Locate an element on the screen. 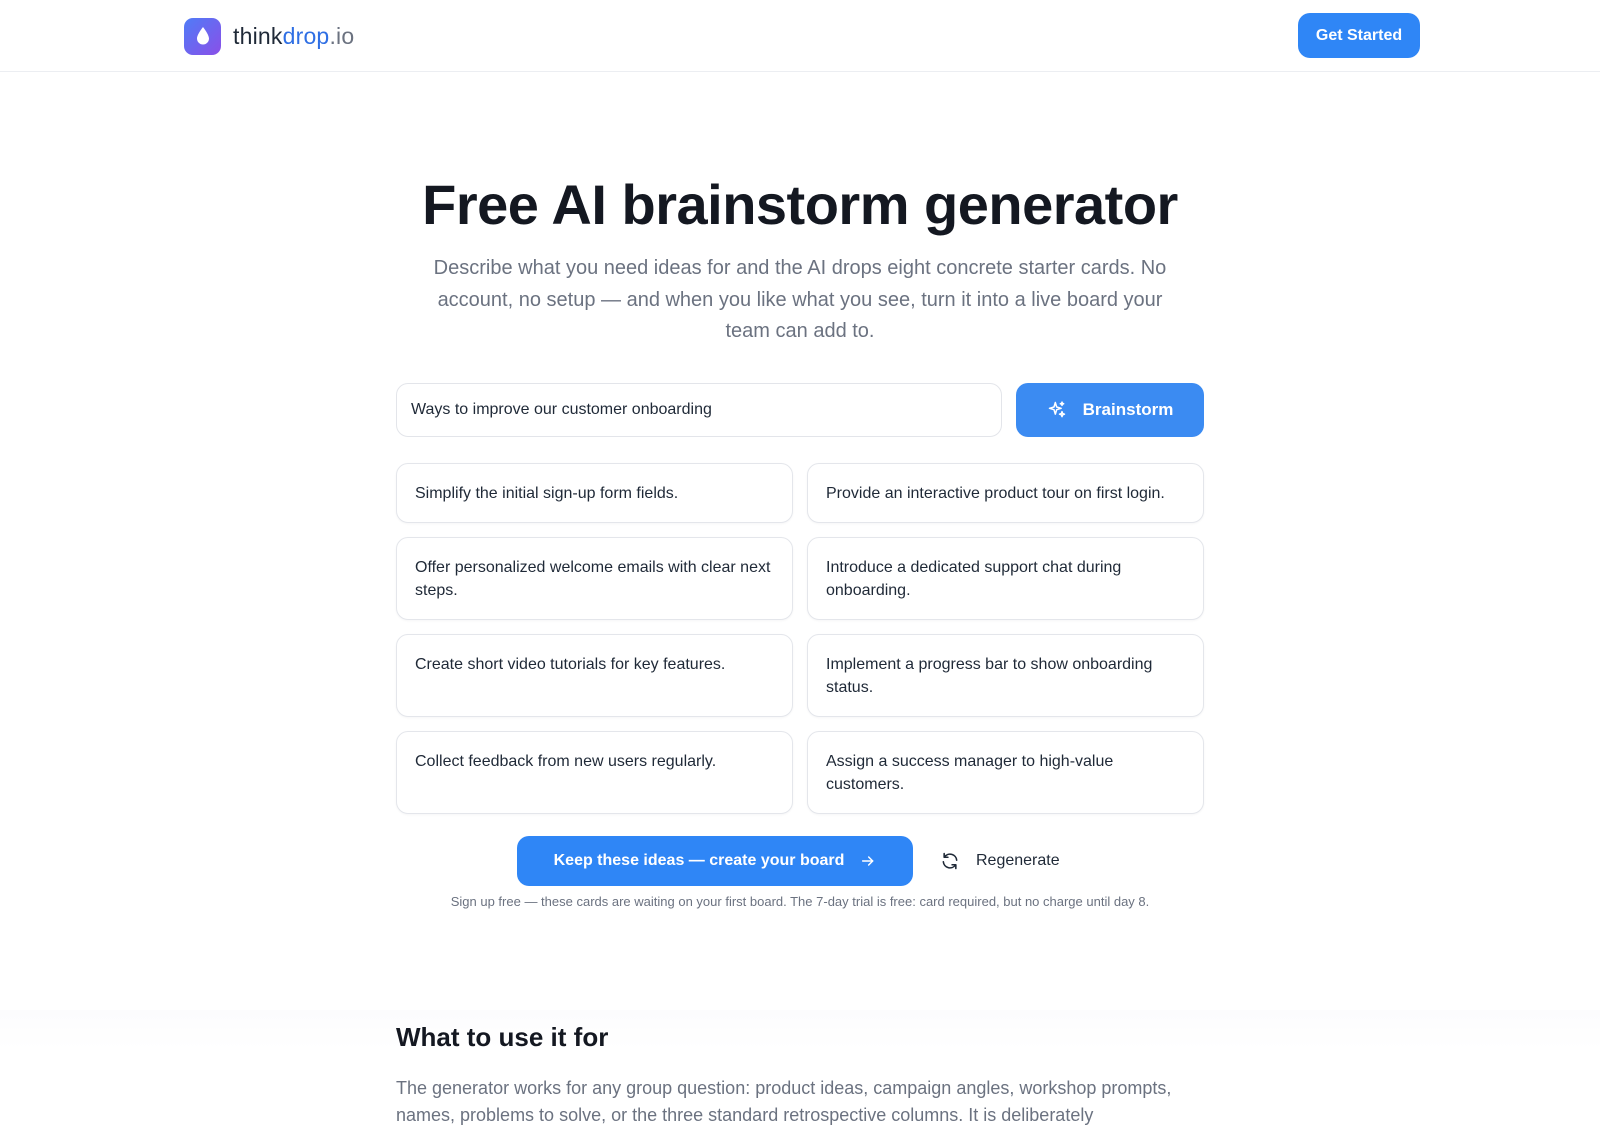 Image resolution: width=1600 pixels, height=1129 pixels. logo-text-io: .io is located at coordinates (342, 35).